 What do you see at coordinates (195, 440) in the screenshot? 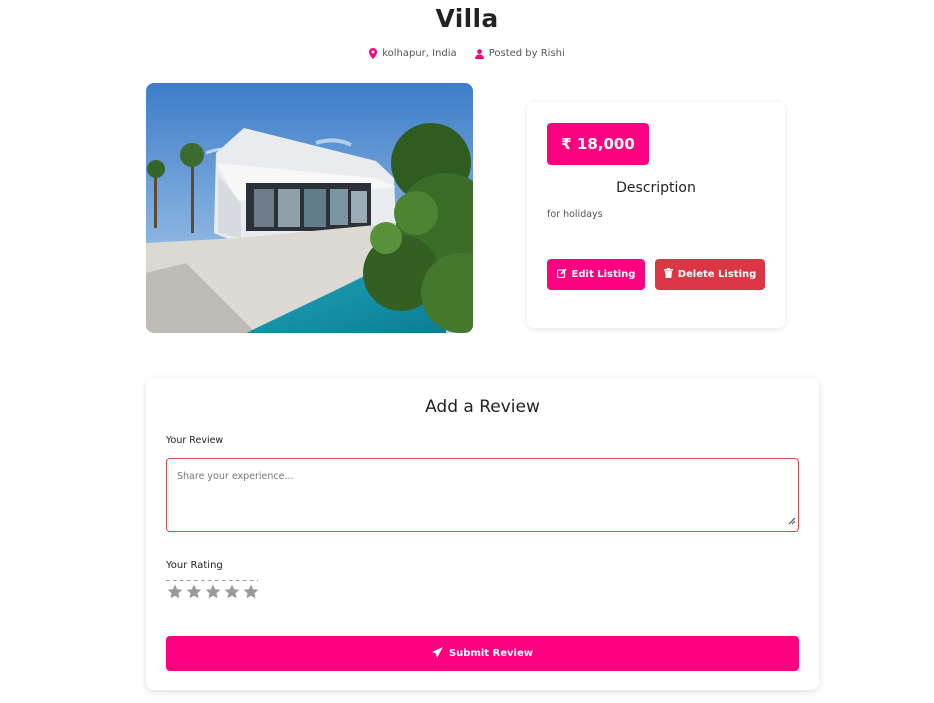
I see `review-label: Your Review` at bounding box center [195, 440].